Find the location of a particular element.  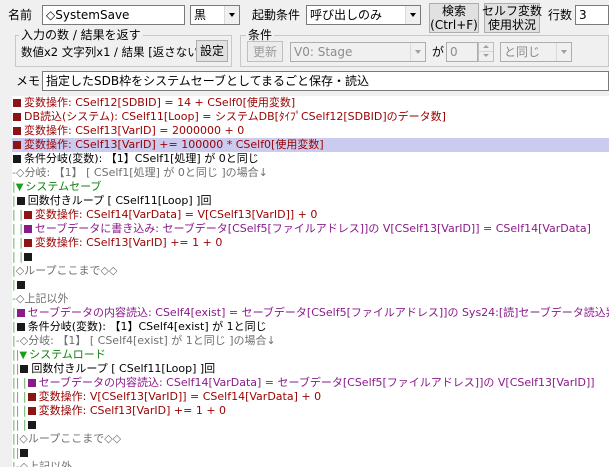

condition-value-stepper is located at coordinates (486, 52).